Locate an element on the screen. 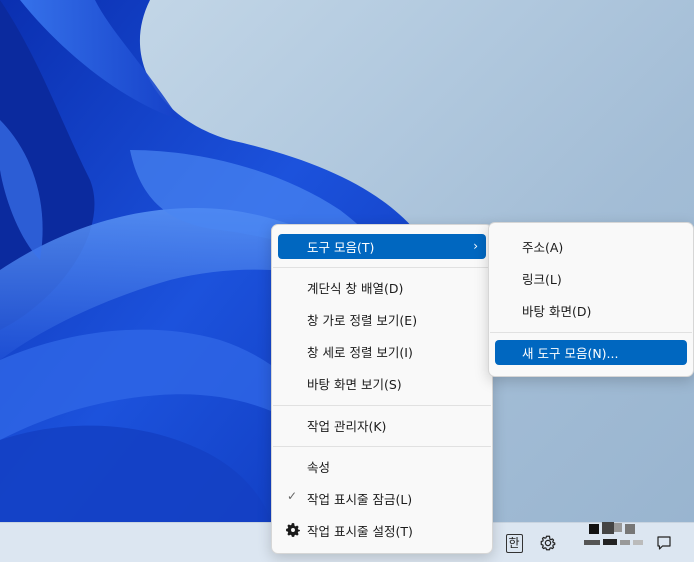 This screenshot has width=694, height=562. menu-item-label: 작업 표시줄 설정(T) is located at coordinates (360, 531).